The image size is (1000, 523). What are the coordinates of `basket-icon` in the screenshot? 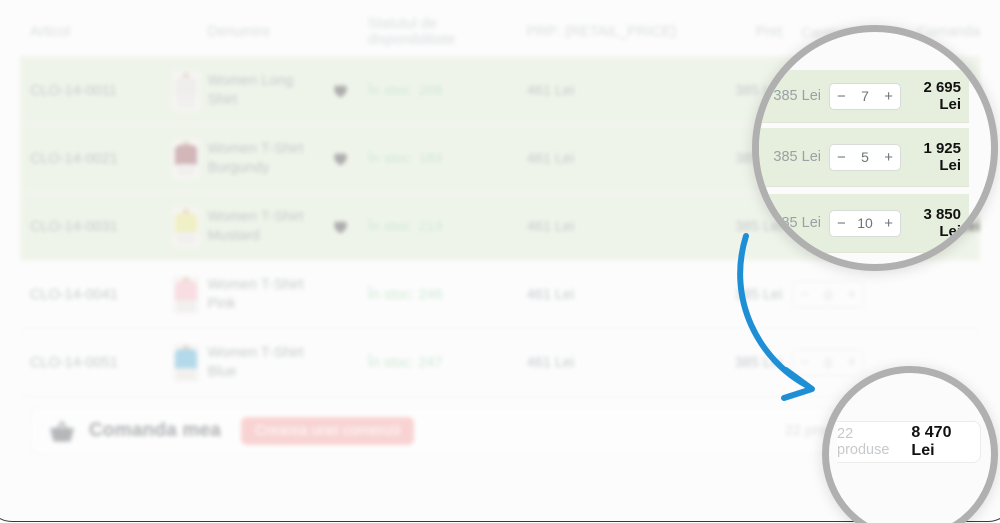 It's located at (62, 431).